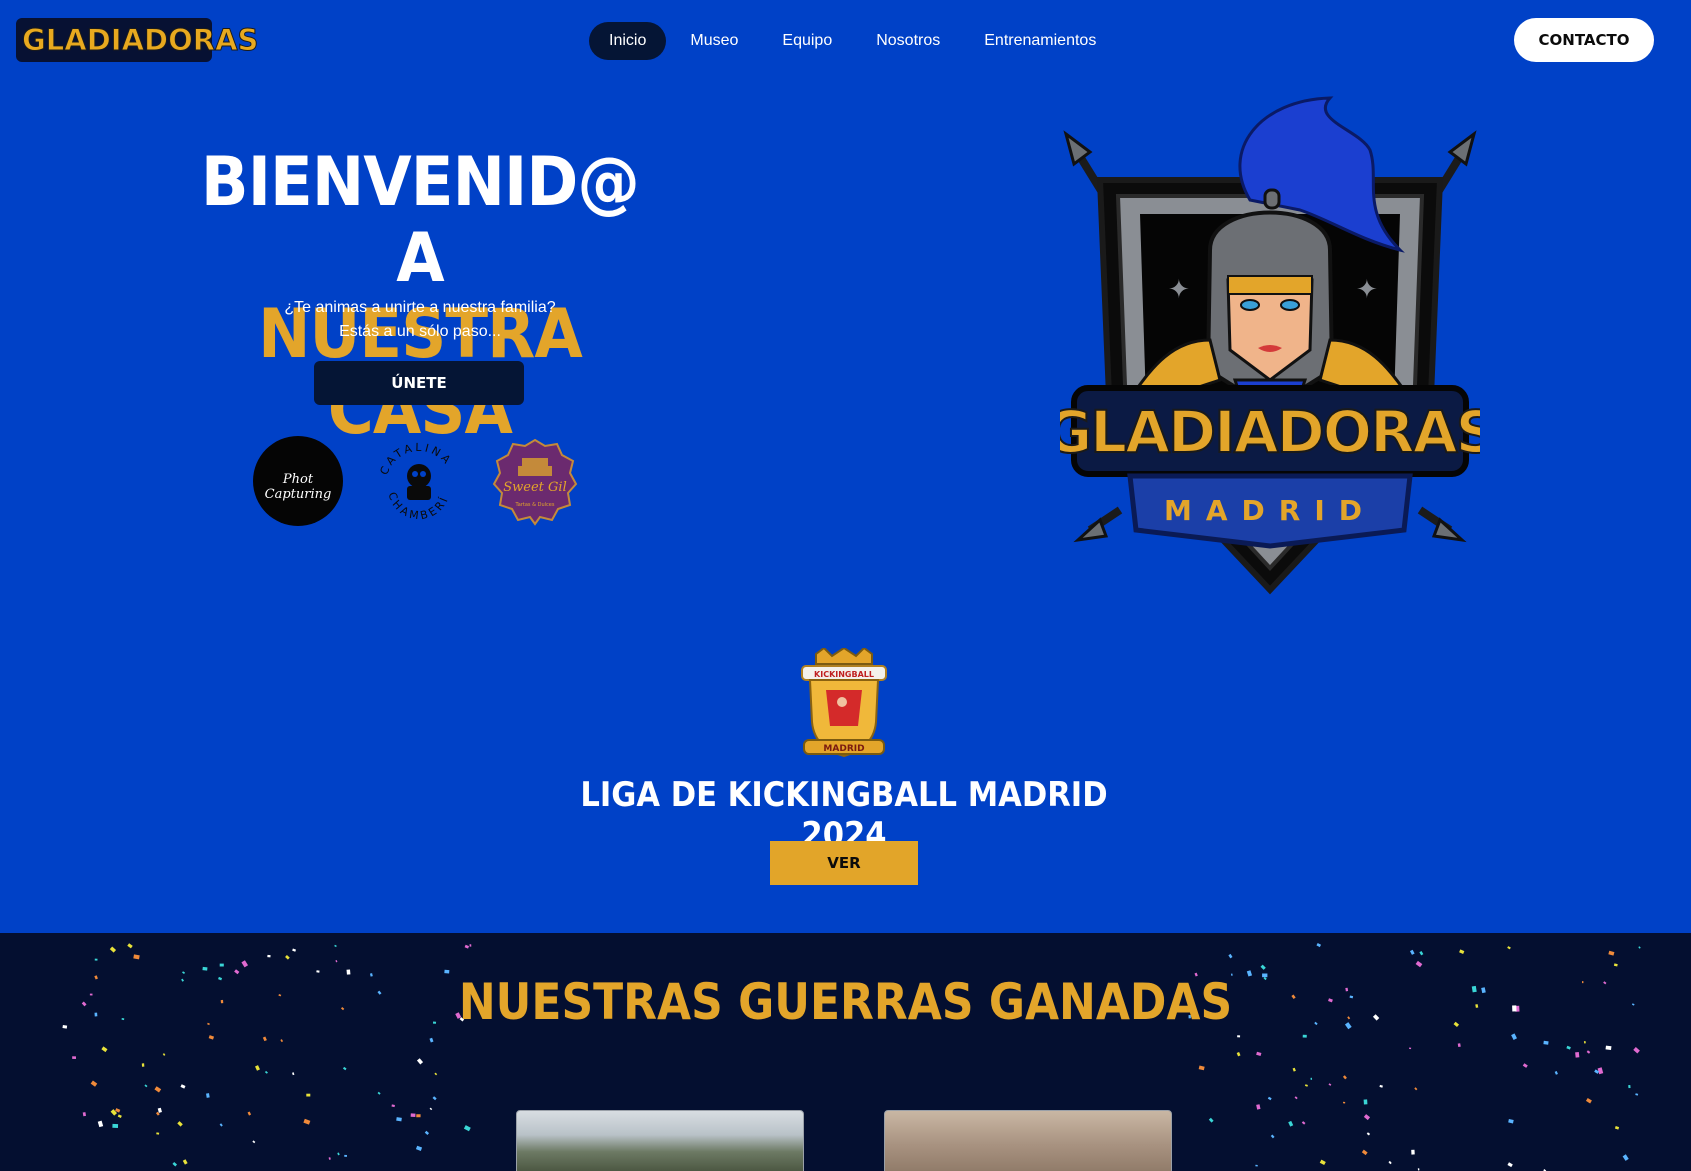 The width and height of the screenshot is (1691, 1171). What do you see at coordinates (298, 481) in the screenshot?
I see `sponsor-photo-capturing-logo: Phot Capturing` at bounding box center [298, 481].